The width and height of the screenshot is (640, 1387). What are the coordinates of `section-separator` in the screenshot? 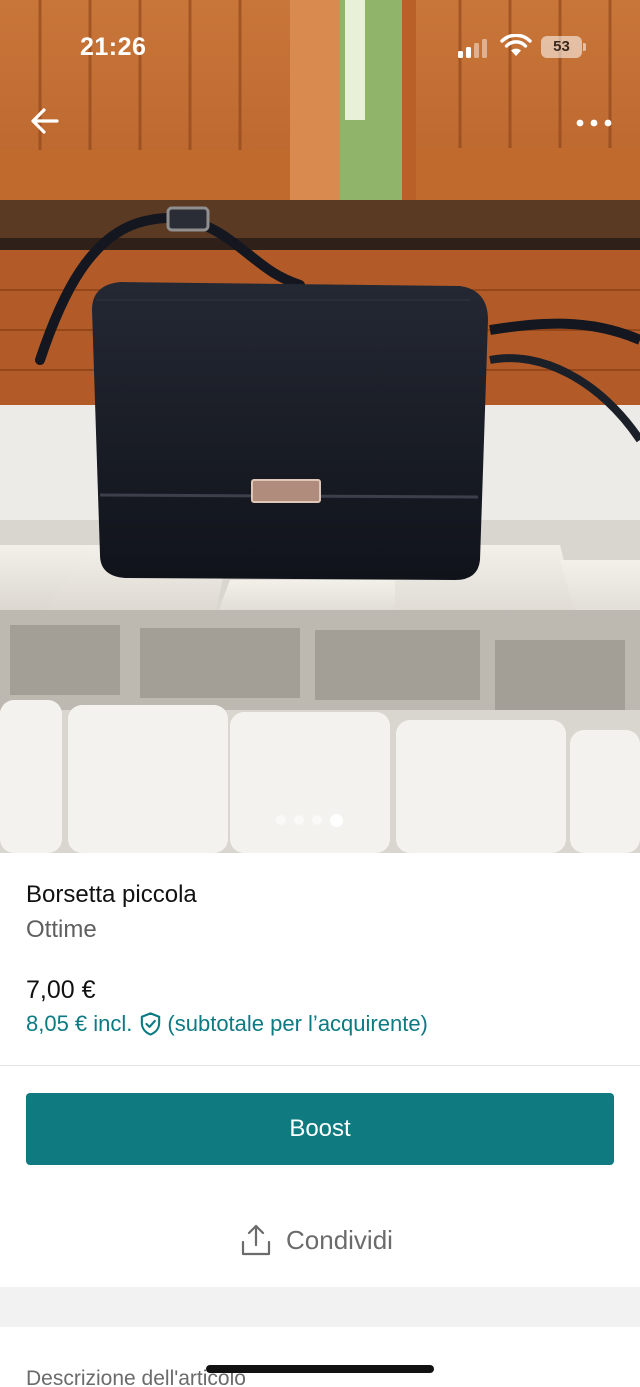 It's located at (320, 1307).